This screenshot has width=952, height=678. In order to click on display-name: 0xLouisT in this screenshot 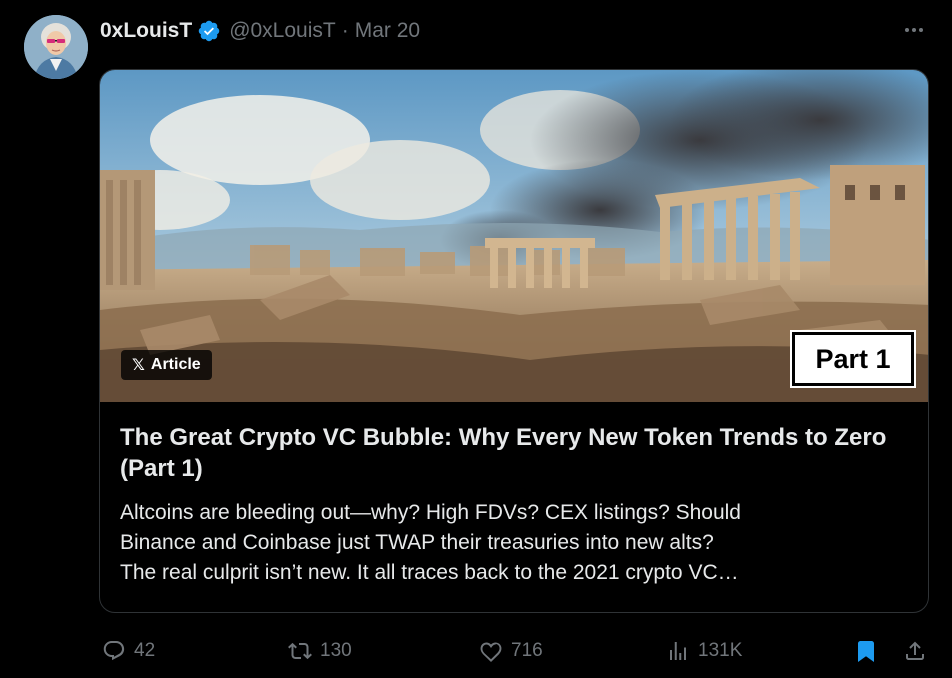, I will do `click(146, 31)`.